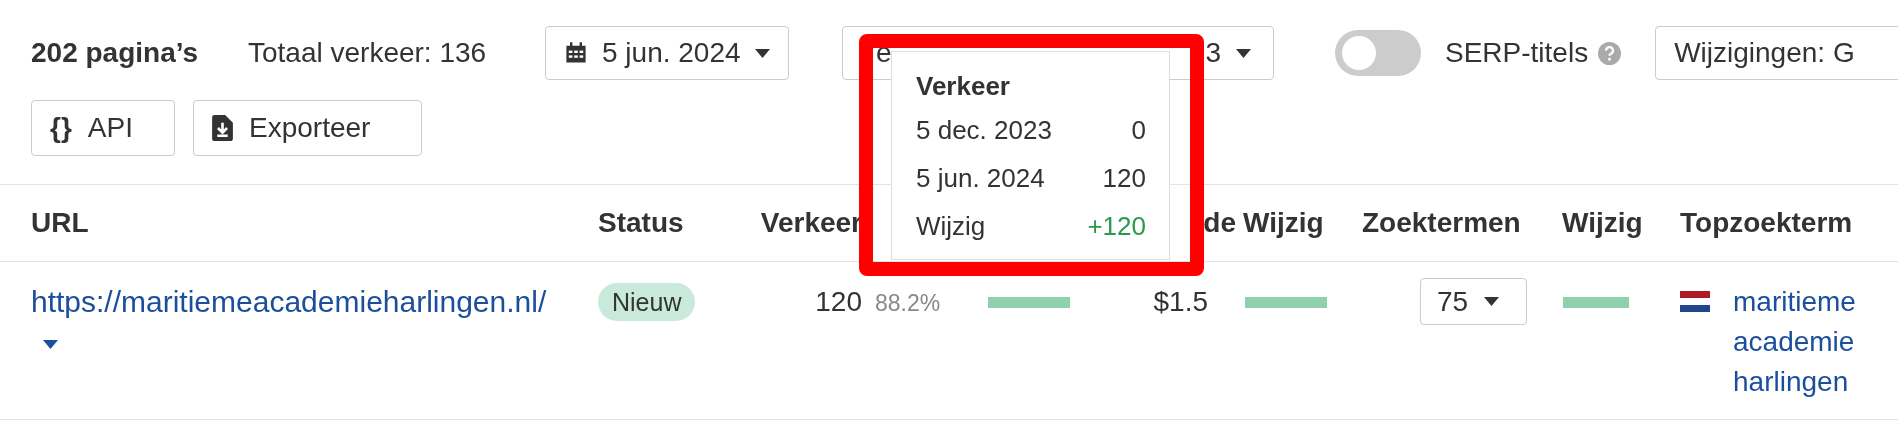 The height and width of the screenshot is (438, 1898). I want to click on keyword-link: maritieme academie harlingen, so click(1808, 342).